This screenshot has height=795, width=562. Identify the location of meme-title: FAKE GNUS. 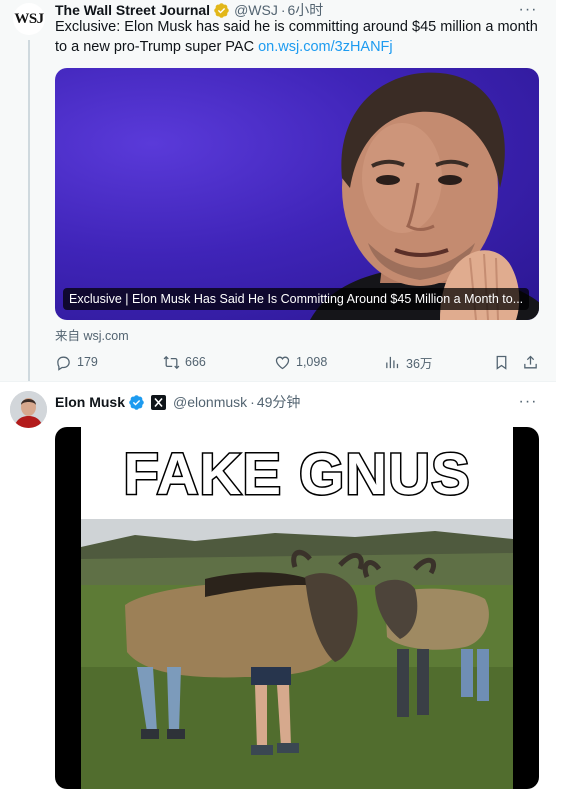
(296, 474).